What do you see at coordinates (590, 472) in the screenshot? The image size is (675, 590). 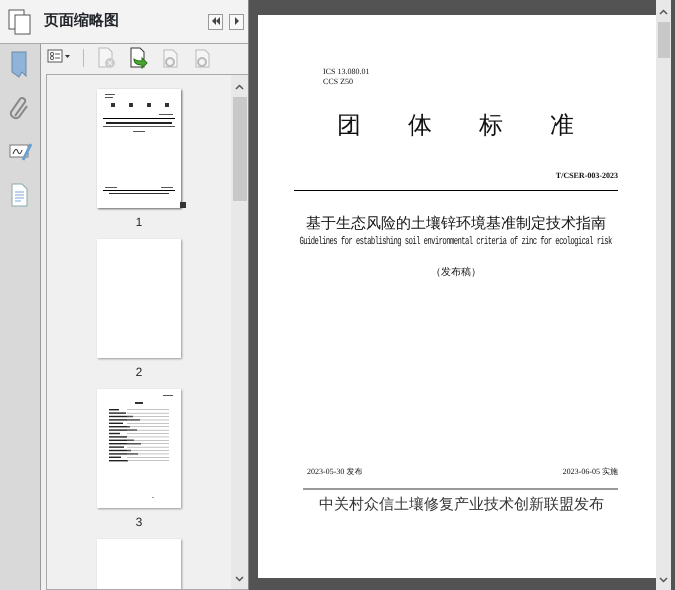 I see `implementation-date: 2023-06-05 实施` at bounding box center [590, 472].